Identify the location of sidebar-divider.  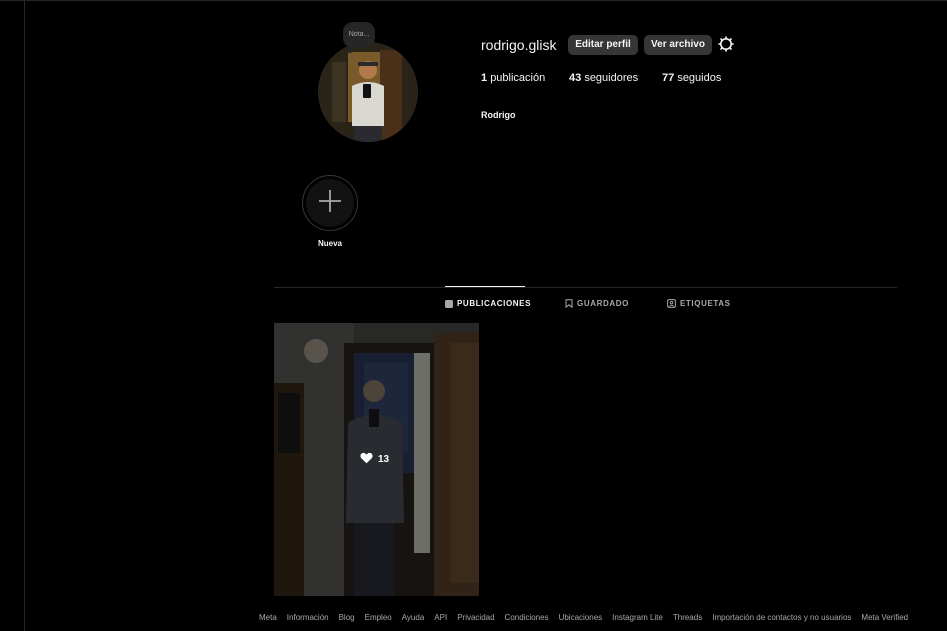
(24, 315).